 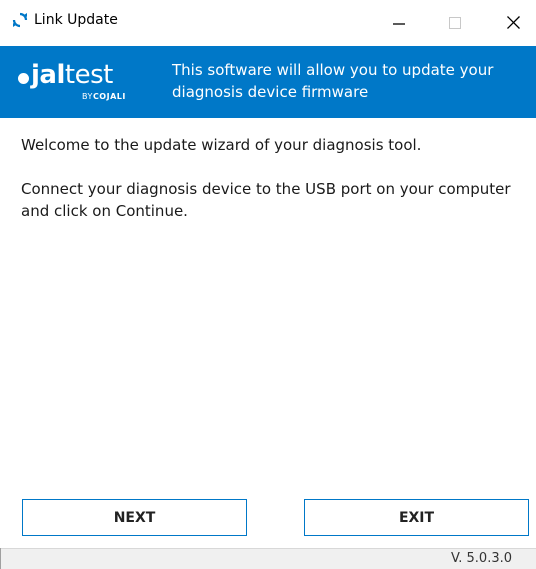 What do you see at coordinates (76, 20) in the screenshot?
I see `window-title: Link Update` at bounding box center [76, 20].